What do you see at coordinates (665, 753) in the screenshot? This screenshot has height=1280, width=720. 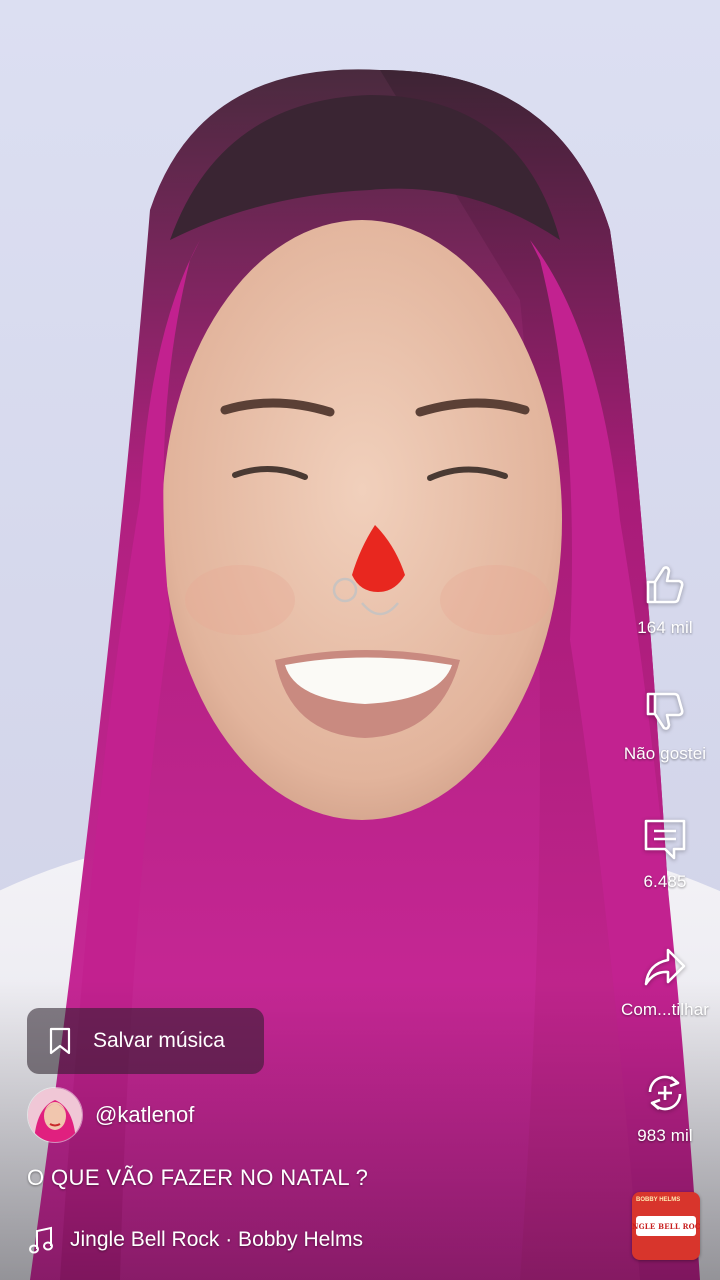 I see `dislike-label: Não gostei` at bounding box center [665, 753].